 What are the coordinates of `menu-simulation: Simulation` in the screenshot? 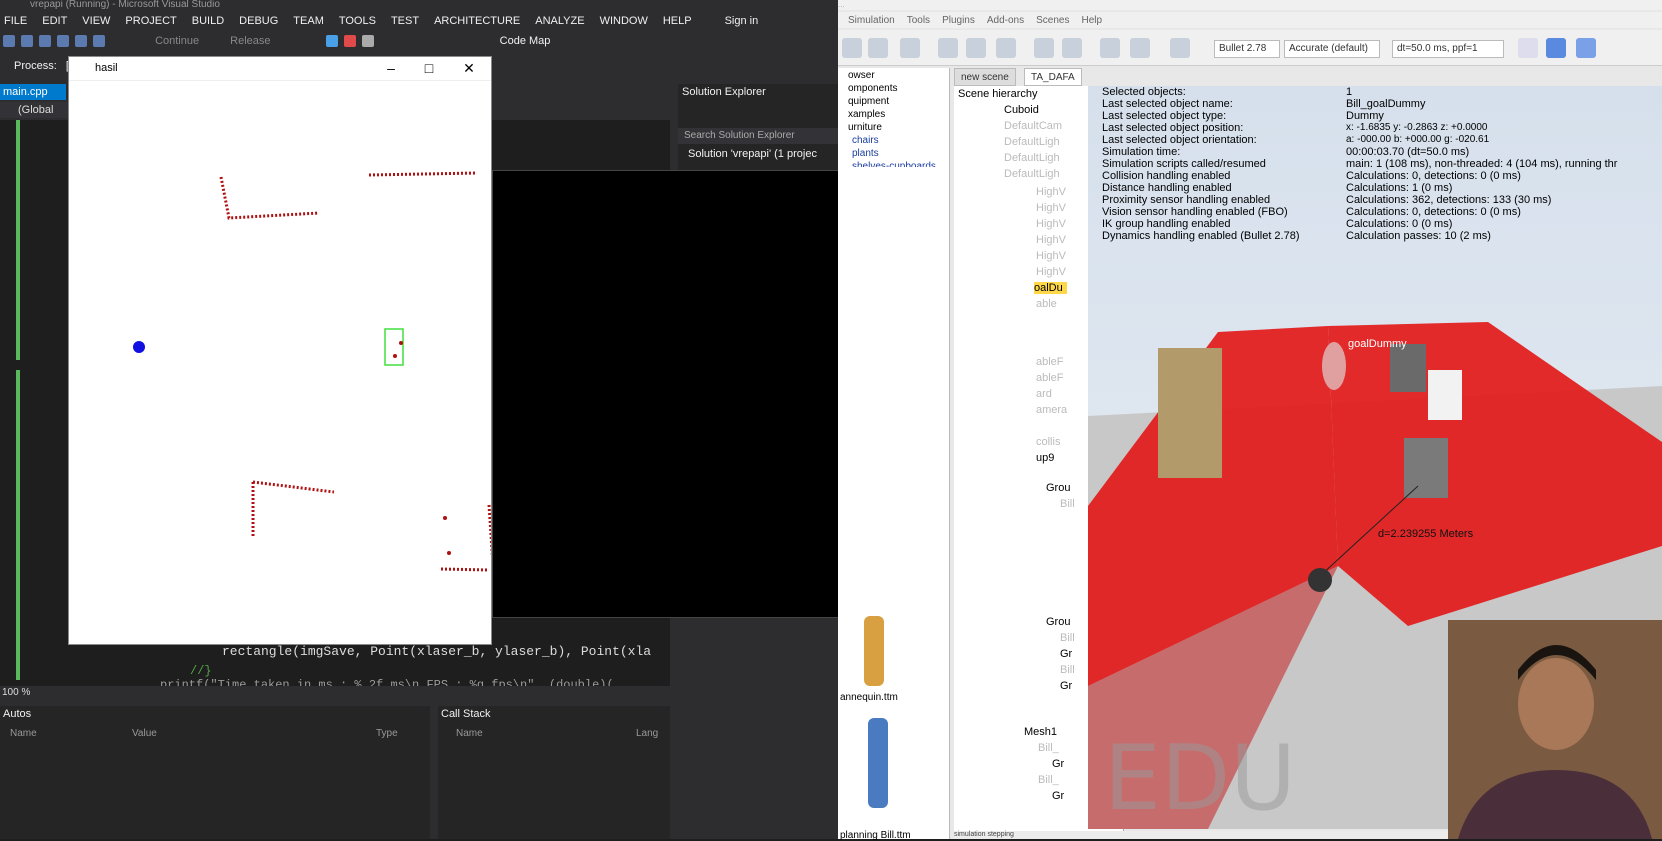 It's located at (871, 20).